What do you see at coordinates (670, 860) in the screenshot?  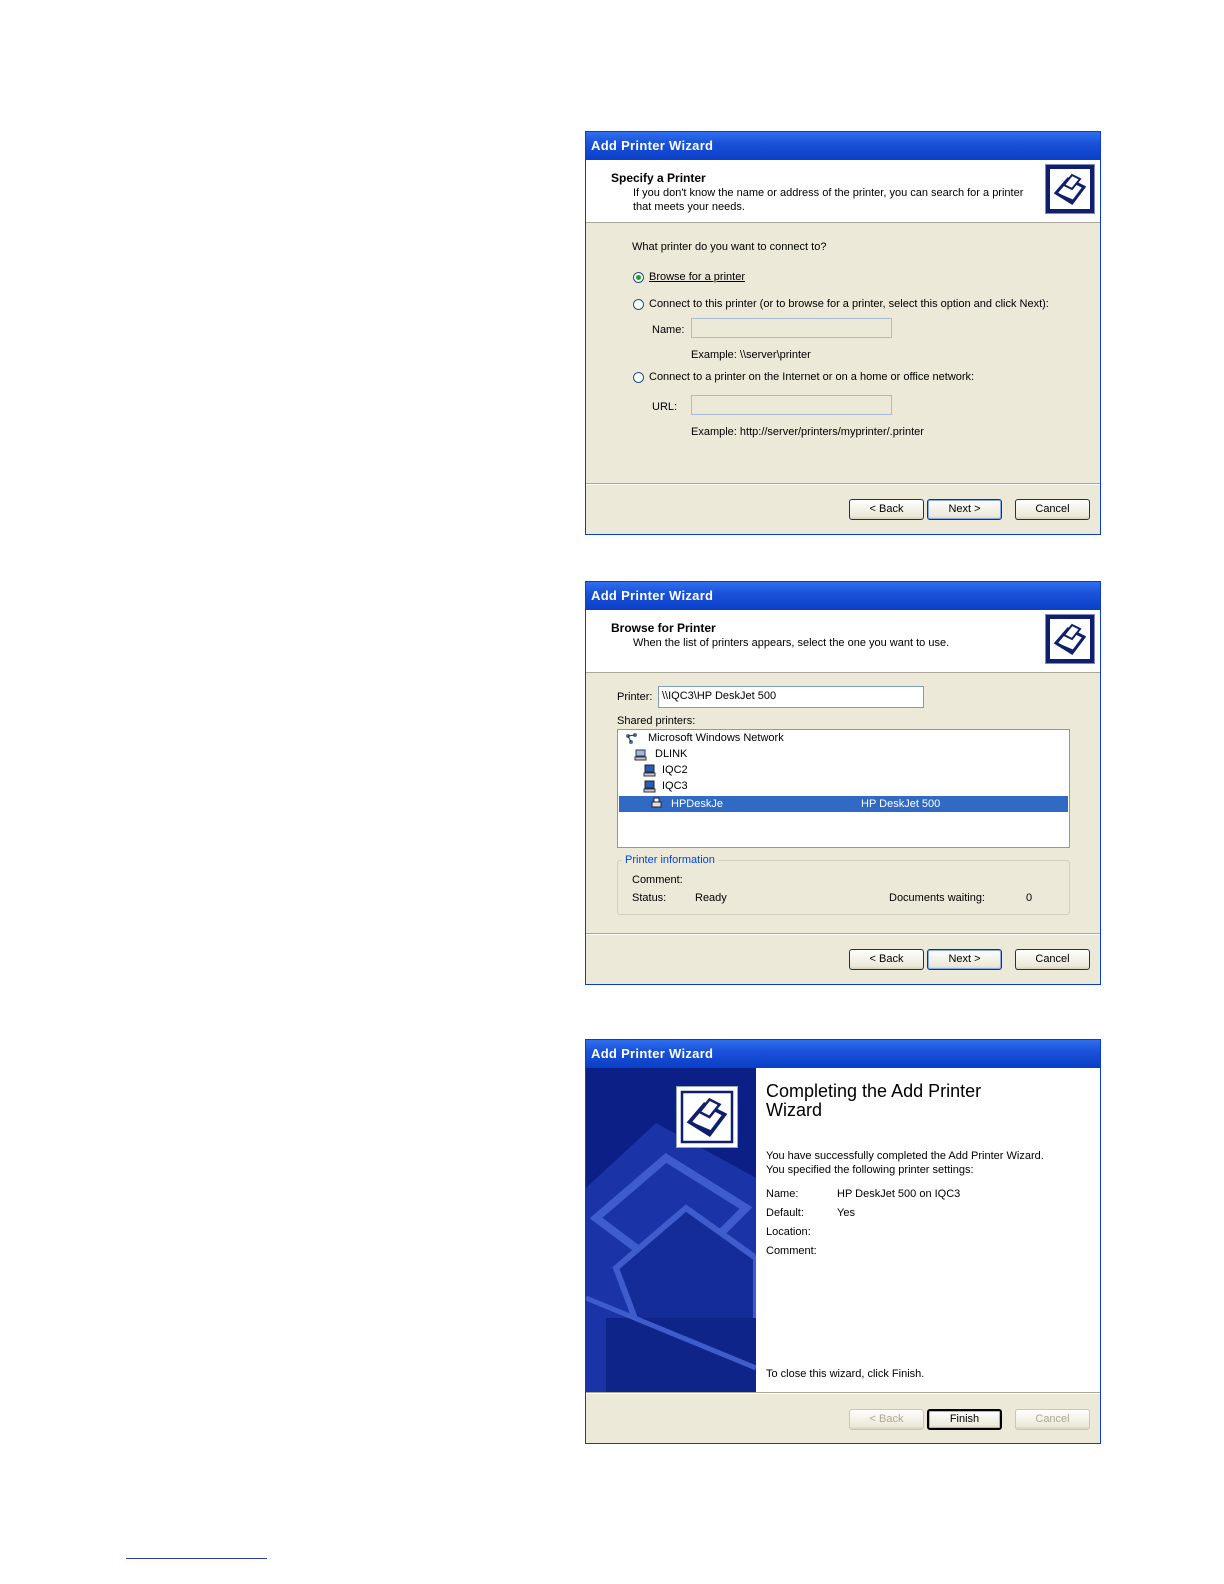 I see `printer-information-title: Printer information` at bounding box center [670, 860].